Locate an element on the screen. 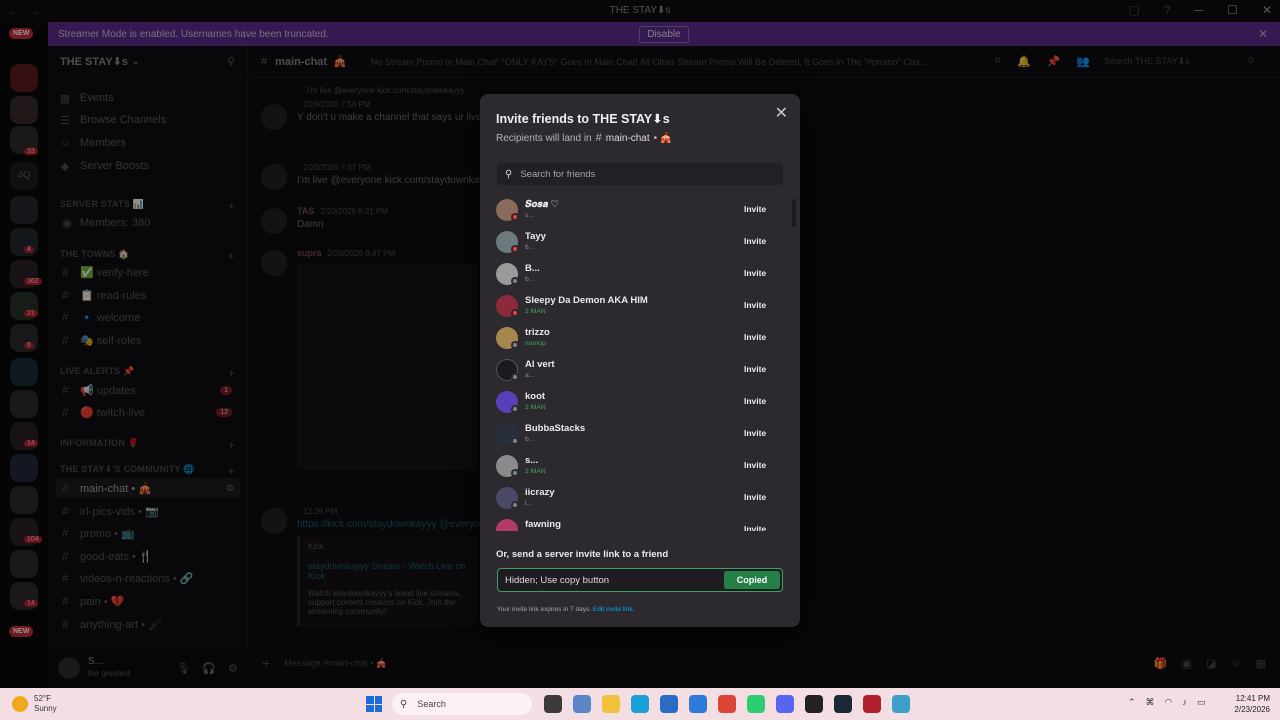  volume-icon: ♪ is located at coordinates (1184, 702).